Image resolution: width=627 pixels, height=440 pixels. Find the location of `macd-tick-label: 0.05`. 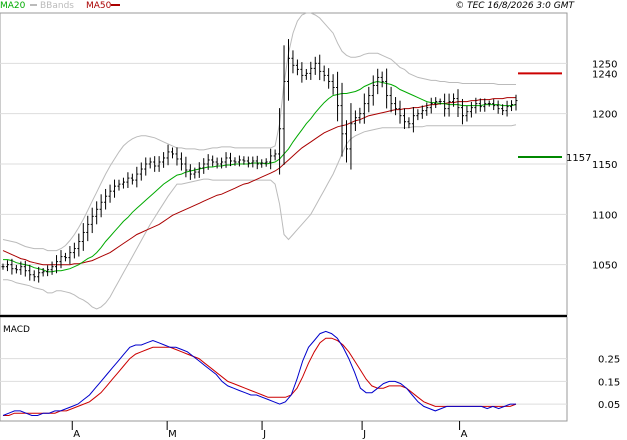

macd-tick-label: 0.05 is located at coordinates (609, 405).